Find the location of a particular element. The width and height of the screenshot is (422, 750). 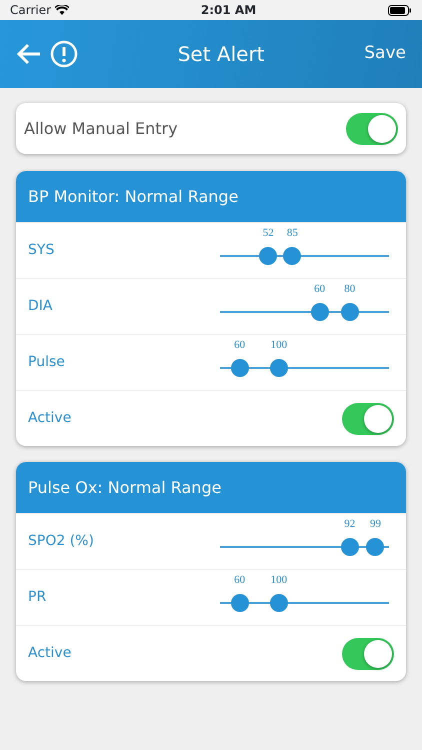

status-time: 2:01 AM is located at coordinates (228, 10).